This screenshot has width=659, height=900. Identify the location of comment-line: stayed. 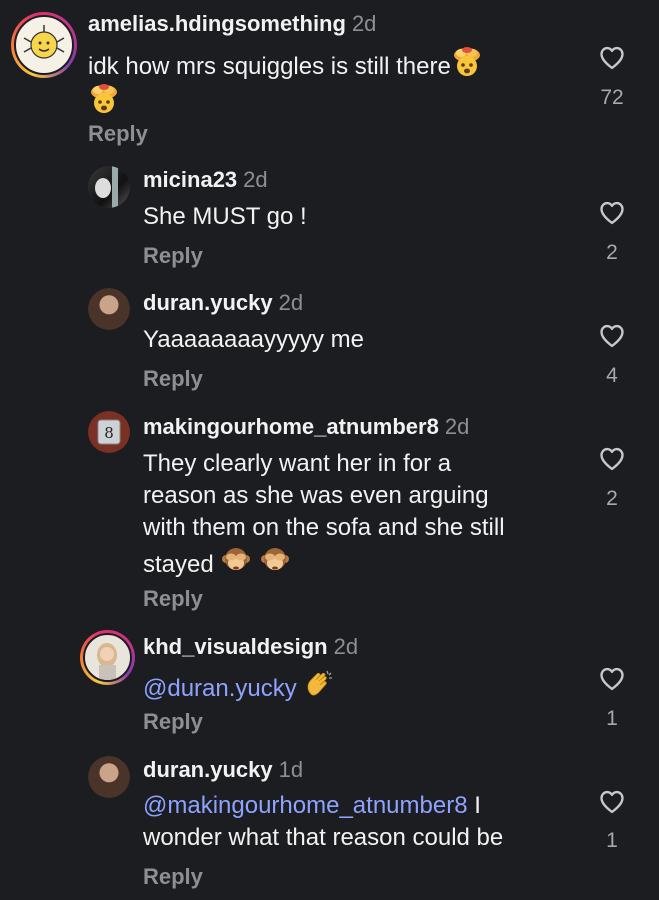
(178, 564).